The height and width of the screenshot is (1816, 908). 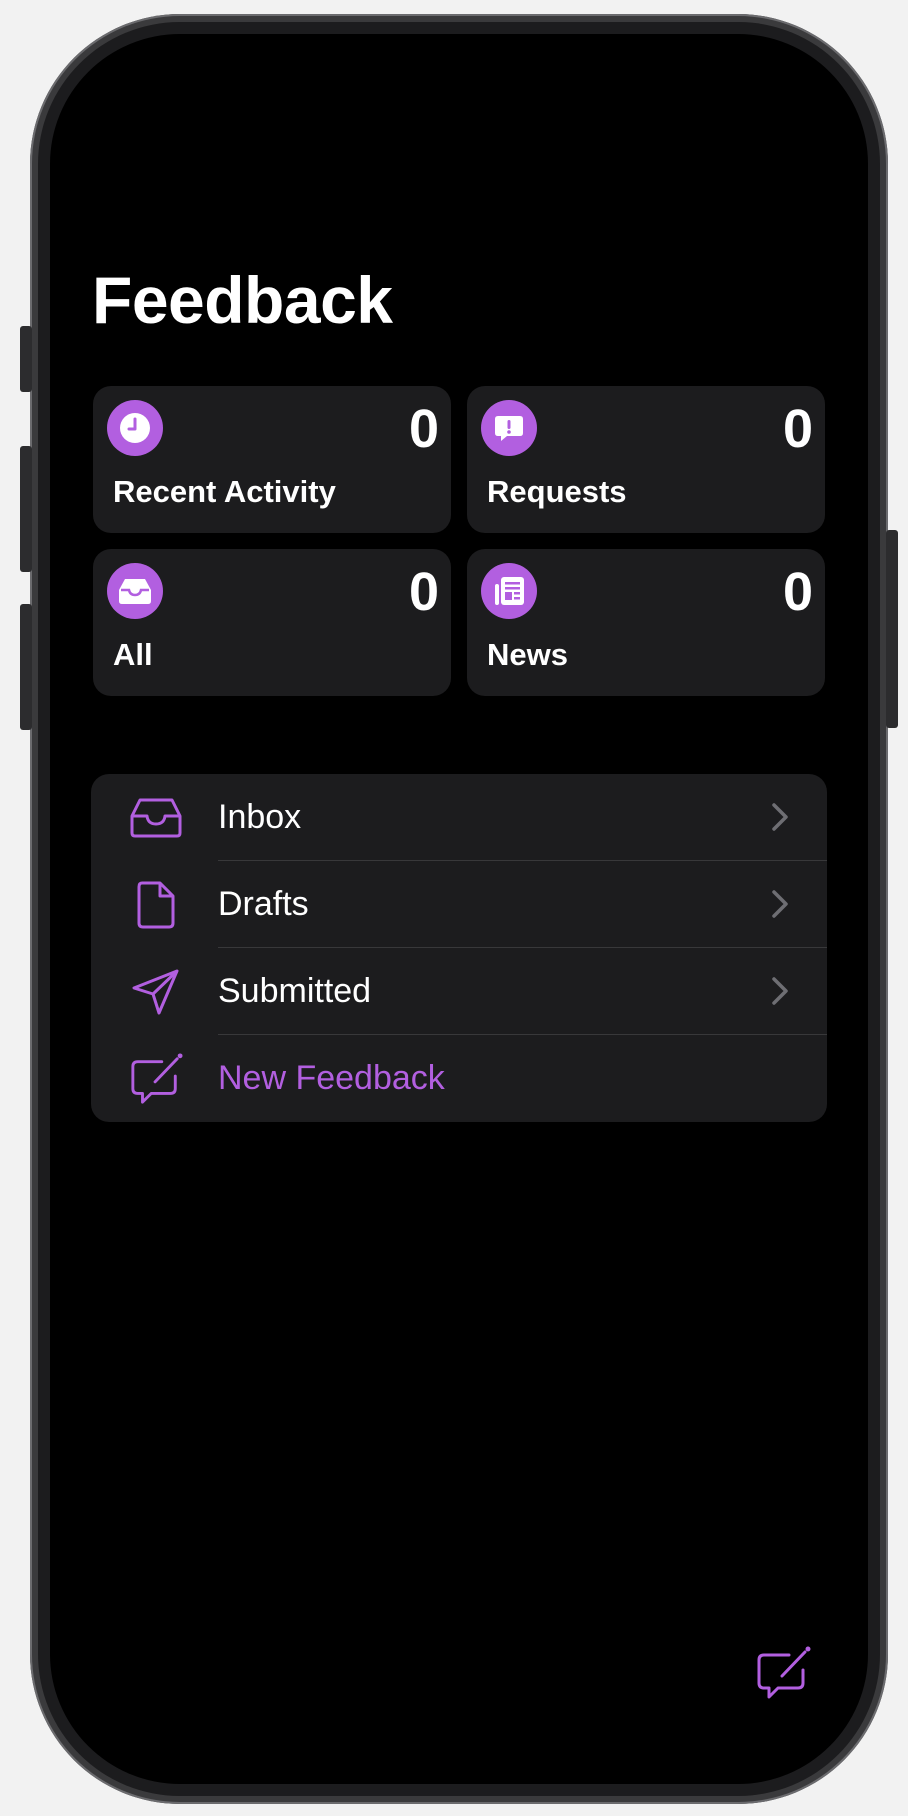 What do you see at coordinates (242, 300) in the screenshot?
I see `page-title: Feedback` at bounding box center [242, 300].